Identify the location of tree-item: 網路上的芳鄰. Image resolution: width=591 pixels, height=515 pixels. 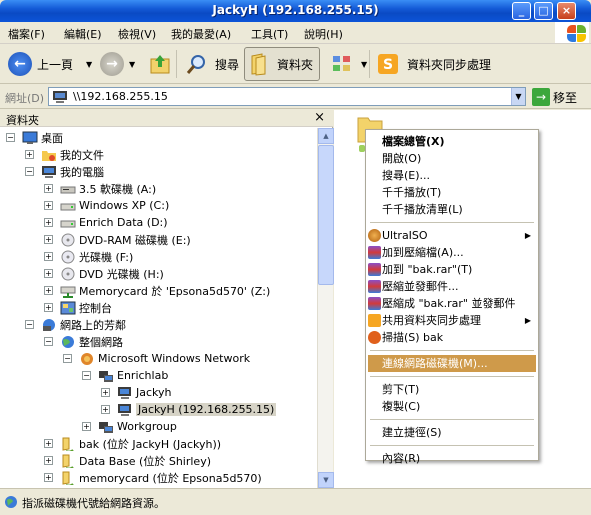
(83, 324).